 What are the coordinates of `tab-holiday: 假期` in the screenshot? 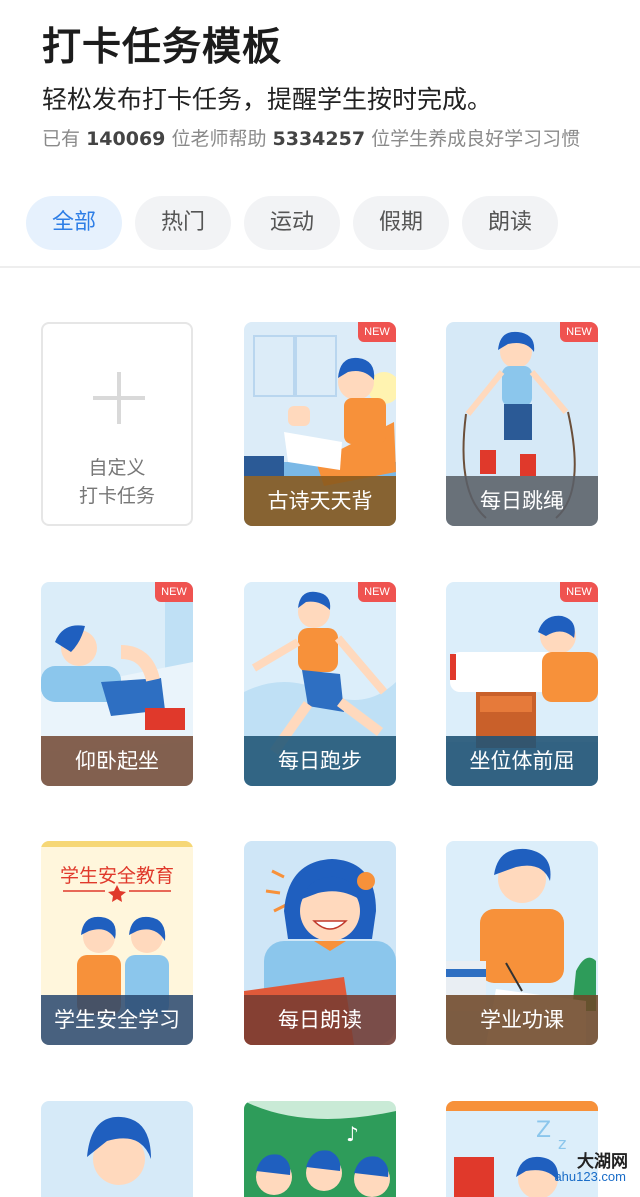 It's located at (401, 223).